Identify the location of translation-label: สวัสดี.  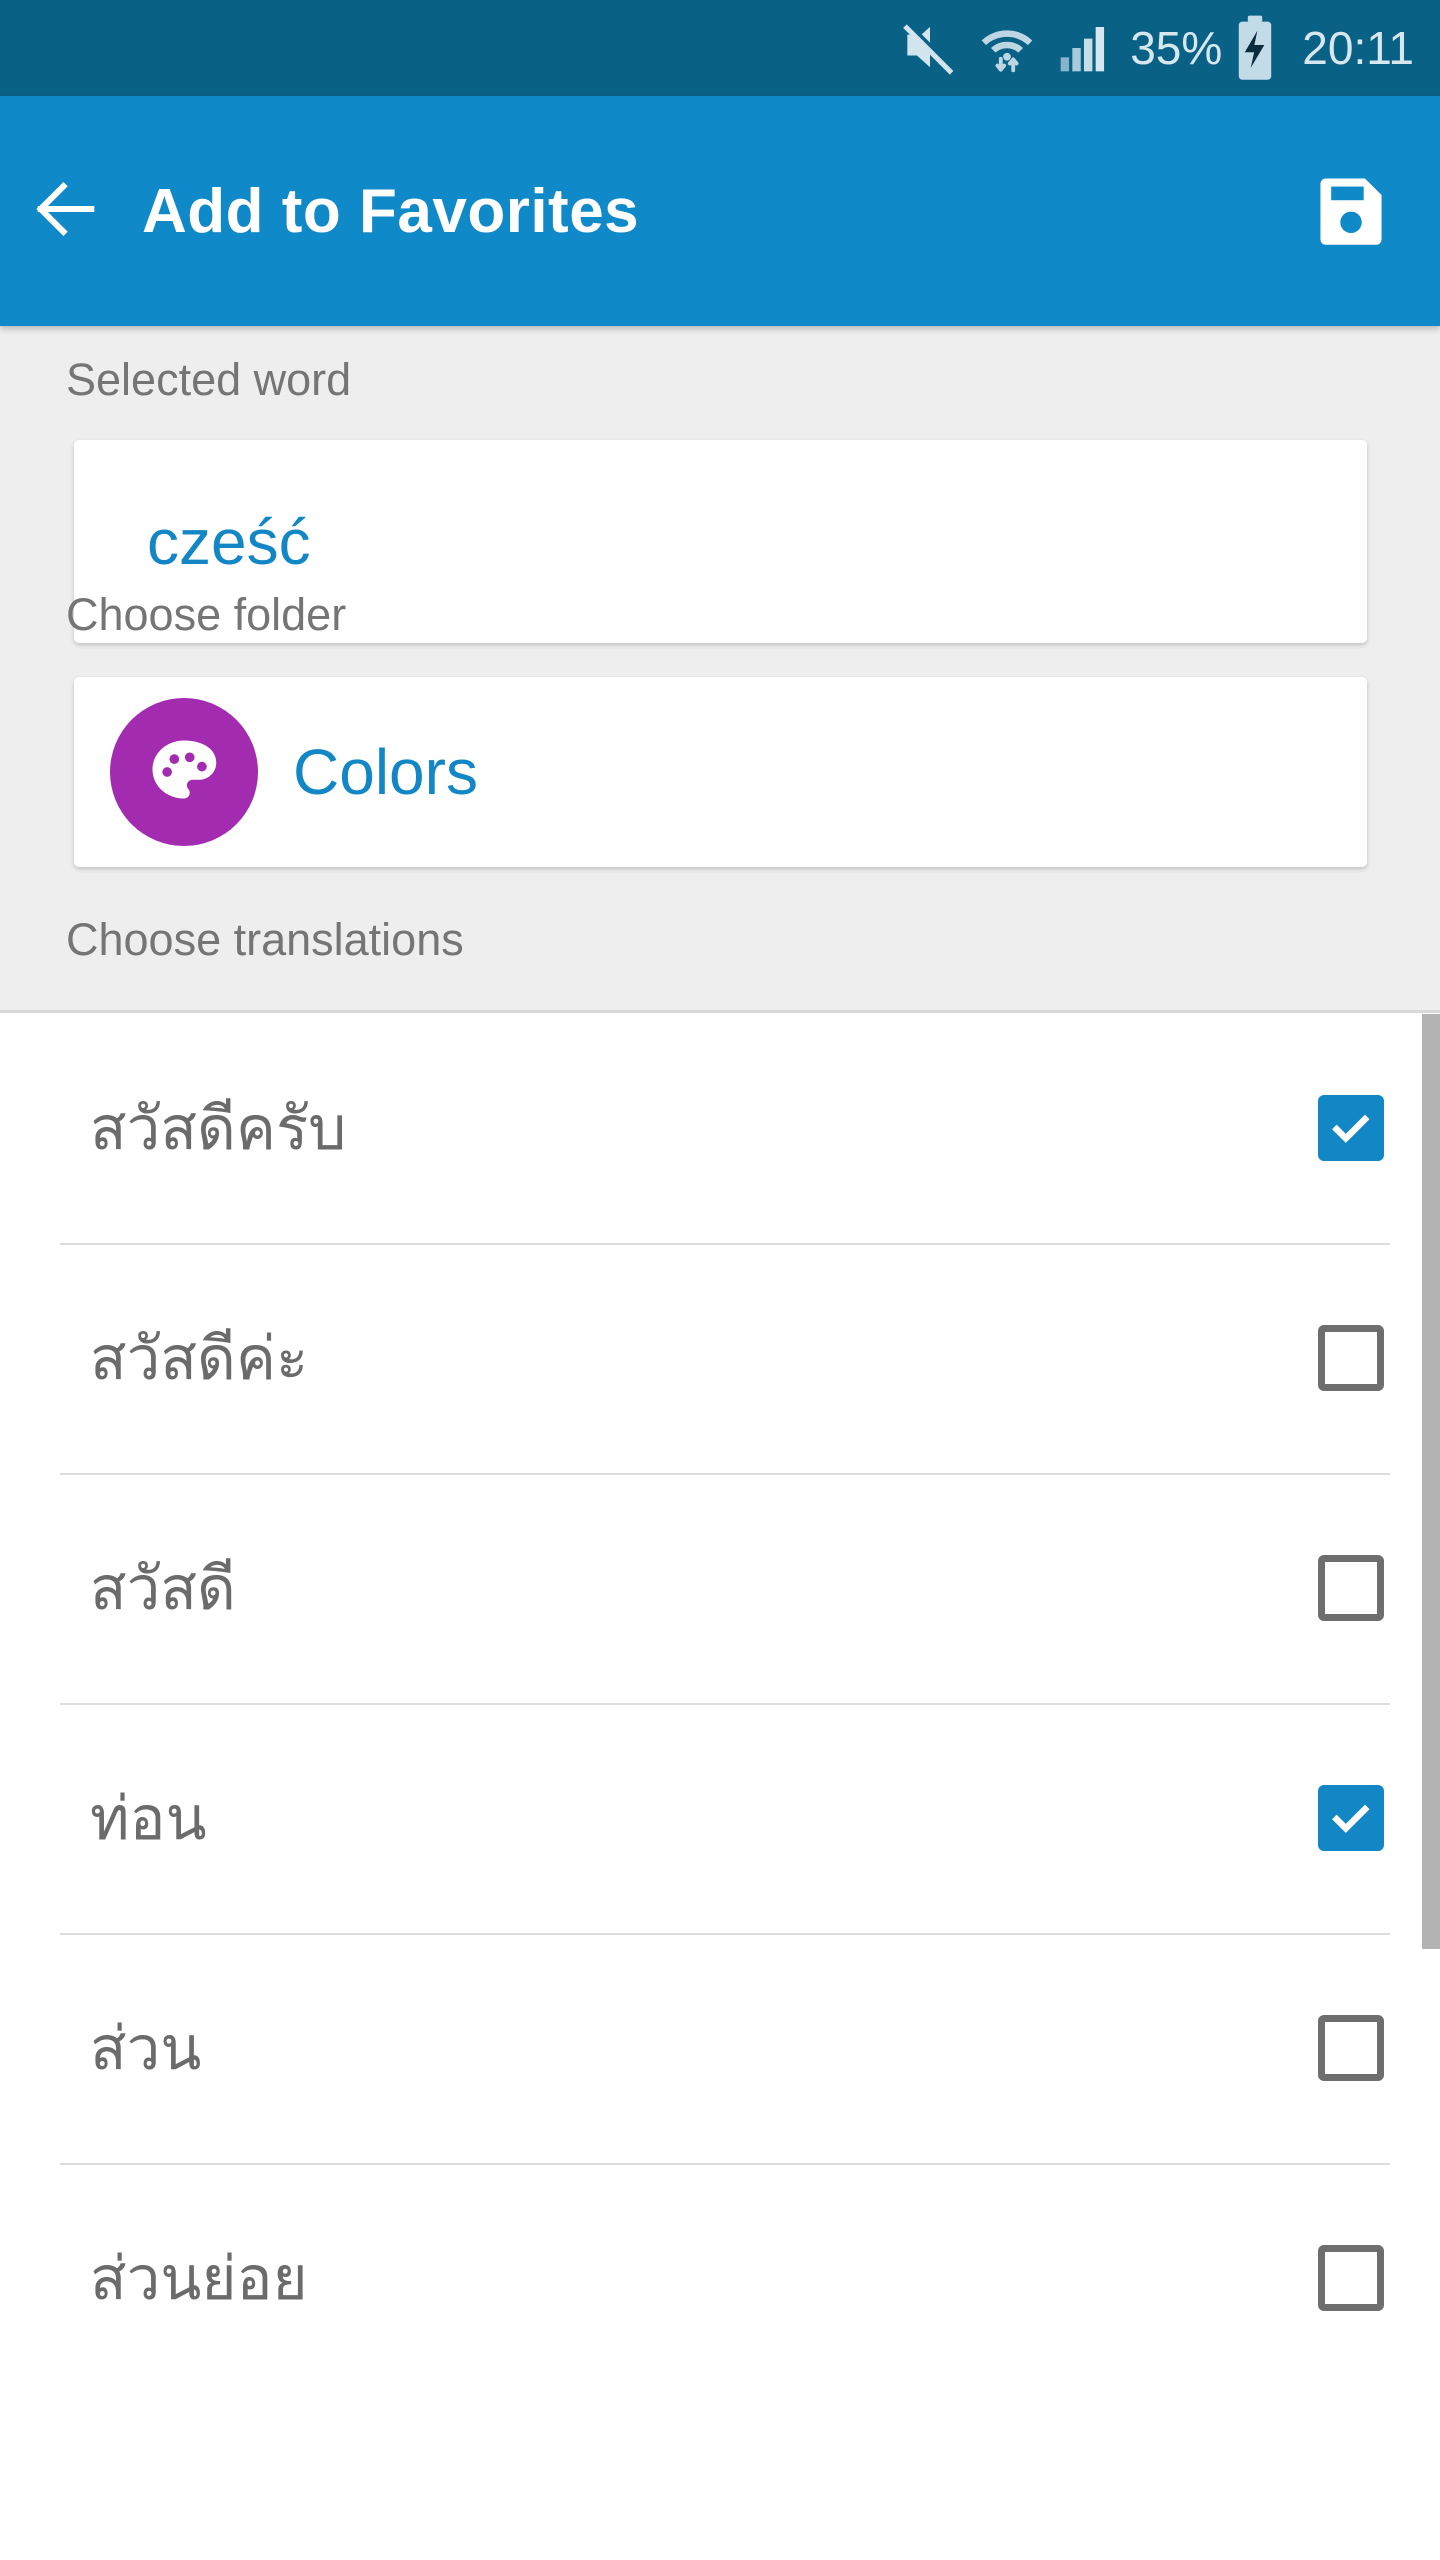
(163, 1588).